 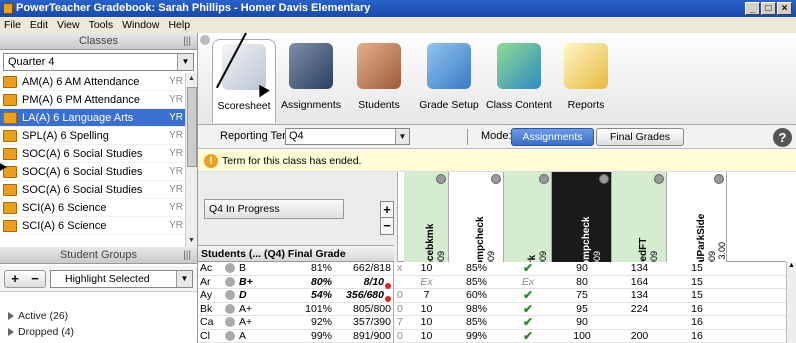 I want to click on score-cell: 98%, so click(x=476, y=309).